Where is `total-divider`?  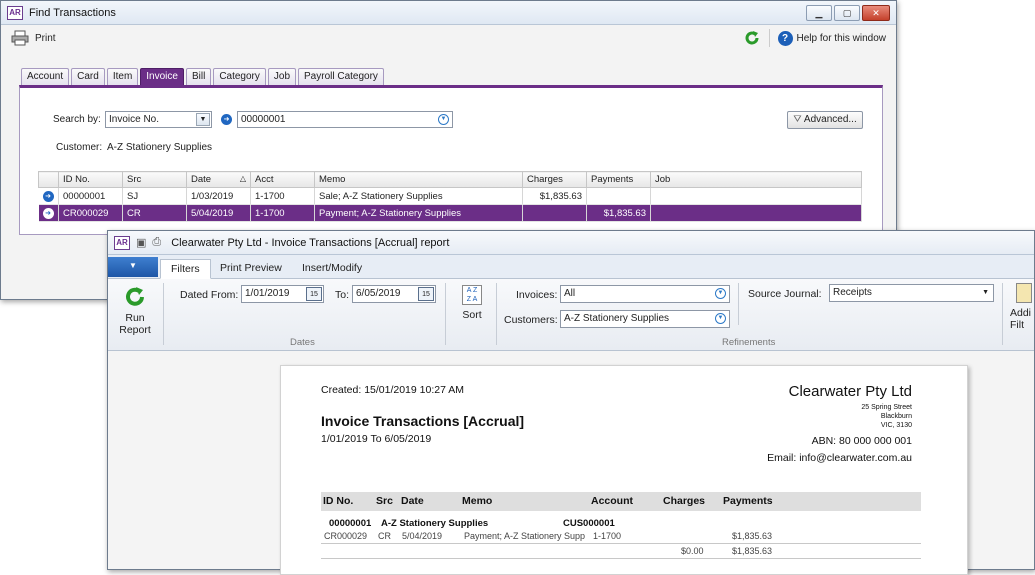 total-divider is located at coordinates (621, 543).